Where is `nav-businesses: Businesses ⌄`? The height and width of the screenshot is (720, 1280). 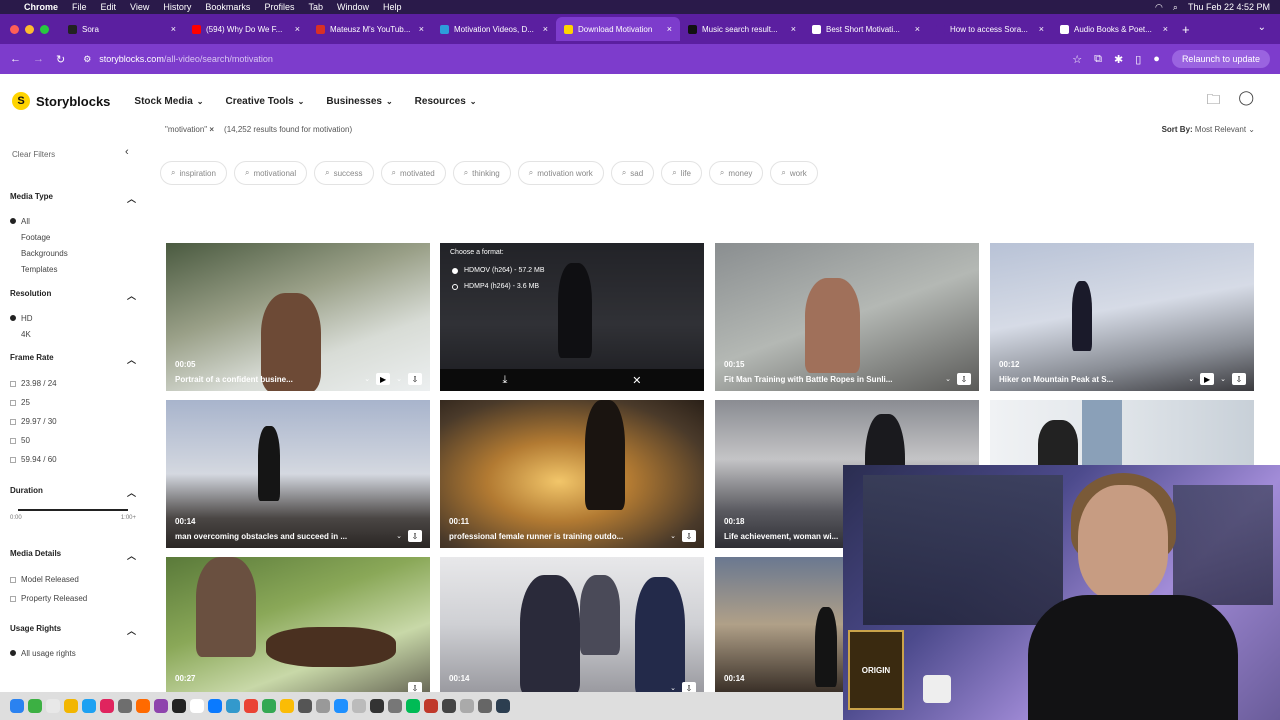
nav-businesses: Businesses ⌄ is located at coordinates (359, 101).